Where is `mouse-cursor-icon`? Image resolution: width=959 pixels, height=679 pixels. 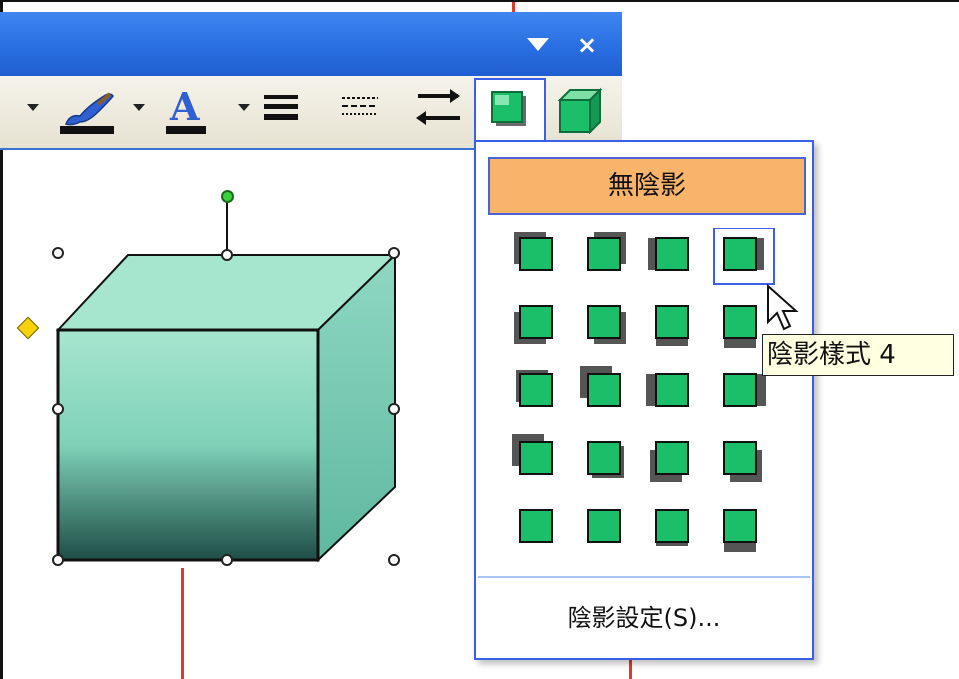
mouse-cursor-icon is located at coordinates (783, 307).